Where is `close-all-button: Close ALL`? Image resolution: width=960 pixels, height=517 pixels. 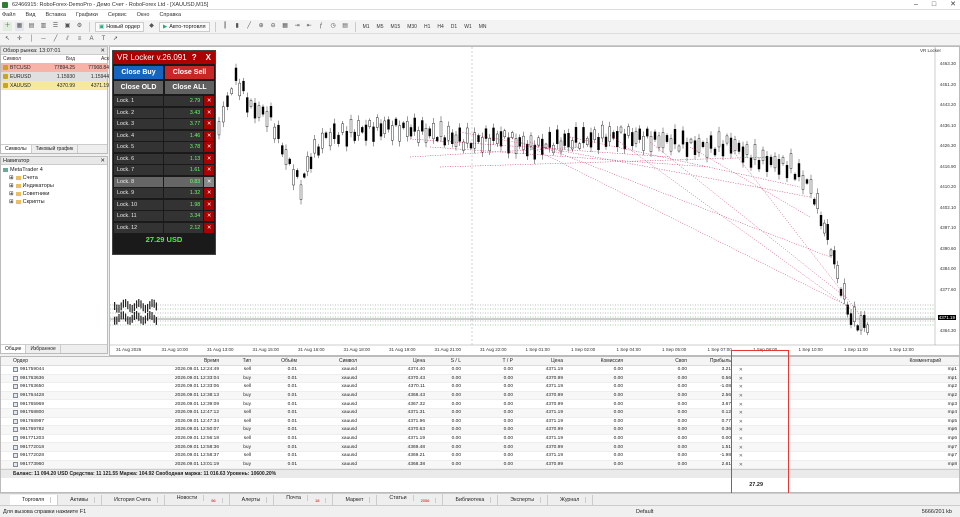 close-all-button: Close ALL is located at coordinates (189, 87).